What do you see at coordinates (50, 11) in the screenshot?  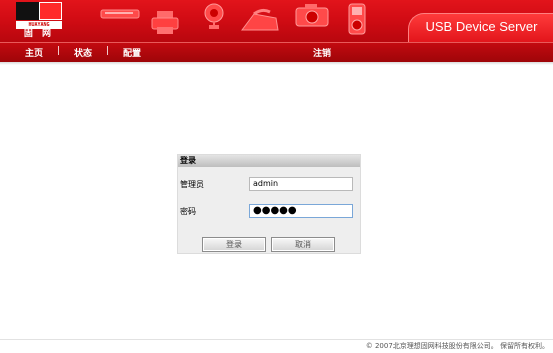 I see `logo-red-block` at bounding box center [50, 11].